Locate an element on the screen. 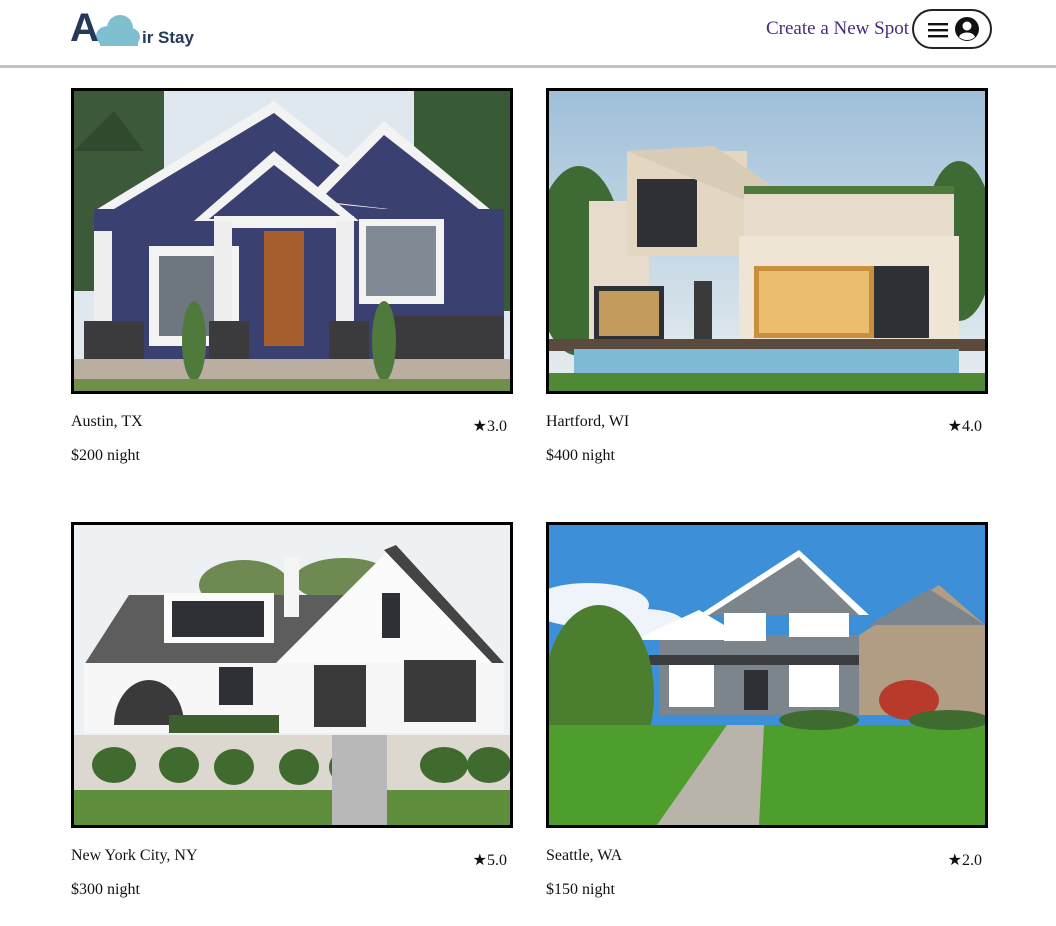  top-nav: A ir Stay Create a New Spot is located at coordinates (528, 34).